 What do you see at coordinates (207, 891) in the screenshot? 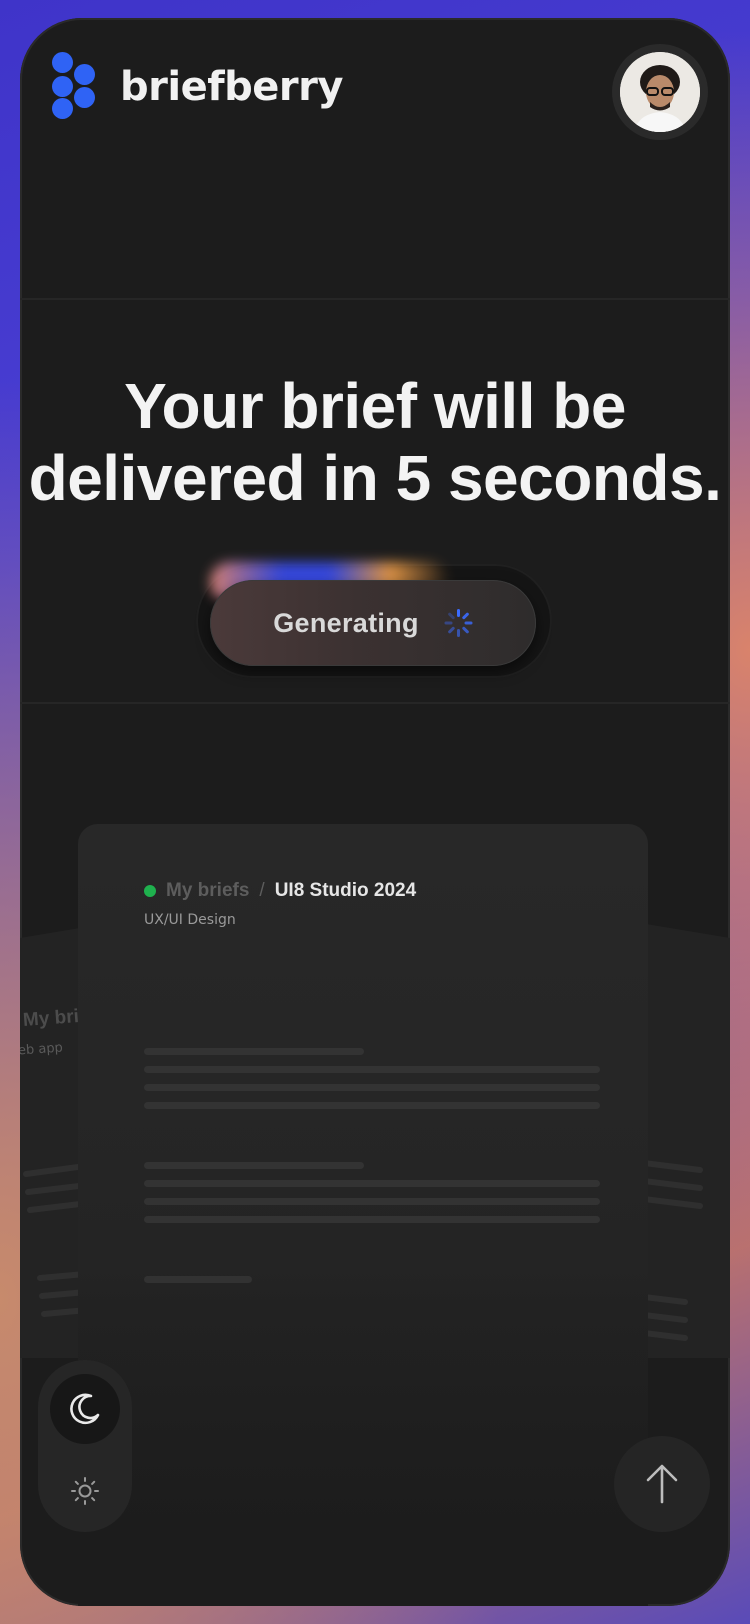
I see `breadcrumb-parent: My briefs` at bounding box center [207, 891].